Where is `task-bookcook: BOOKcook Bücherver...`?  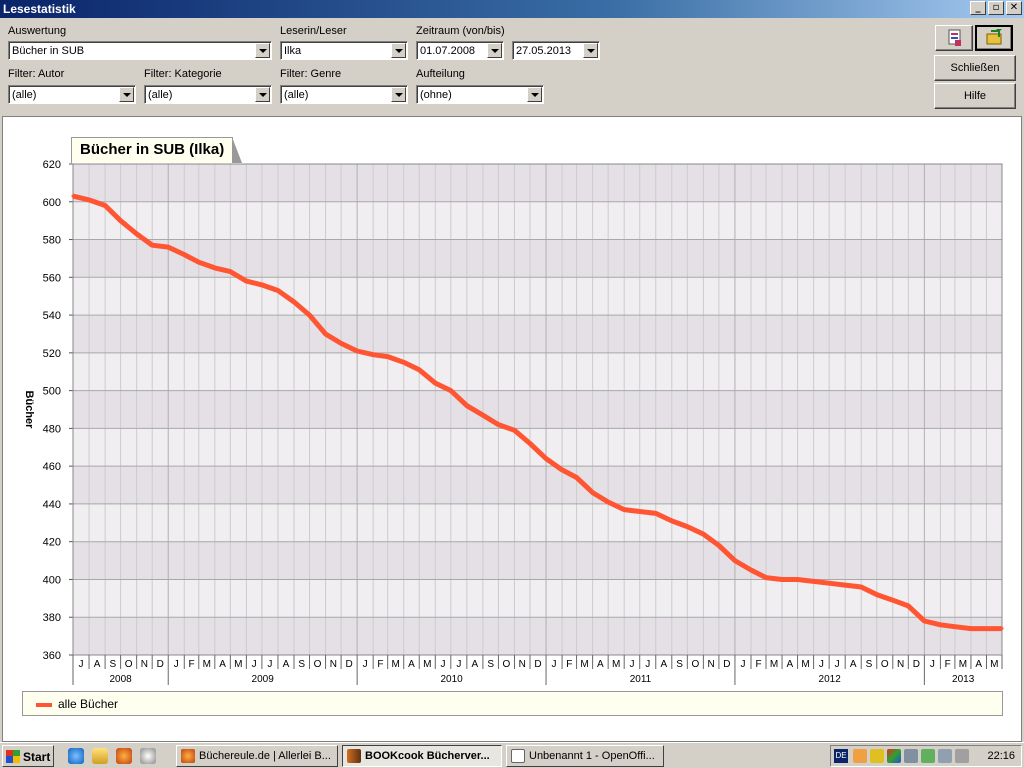
task-bookcook: BOOKcook Bücherver... is located at coordinates (422, 756).